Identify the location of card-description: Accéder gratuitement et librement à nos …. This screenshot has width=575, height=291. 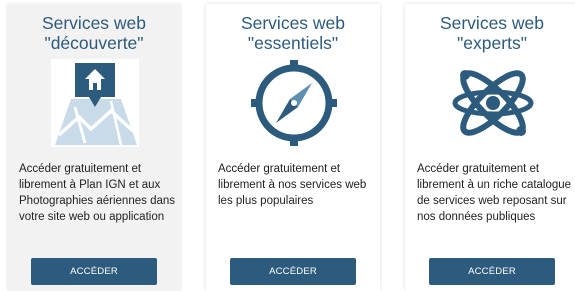
(292, 185).